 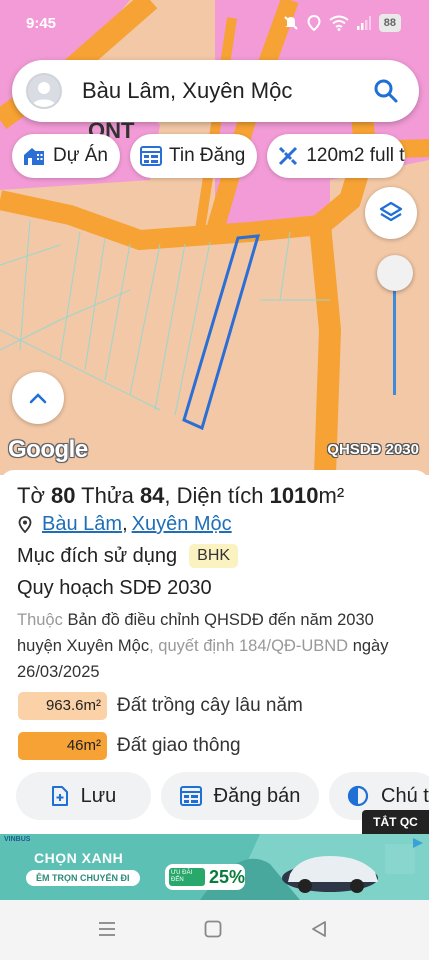 What do you see at coordinates (182, 524) in the screenshot?
I see `district-link: Xuyên Mộc` at bounding box center [182, 524].